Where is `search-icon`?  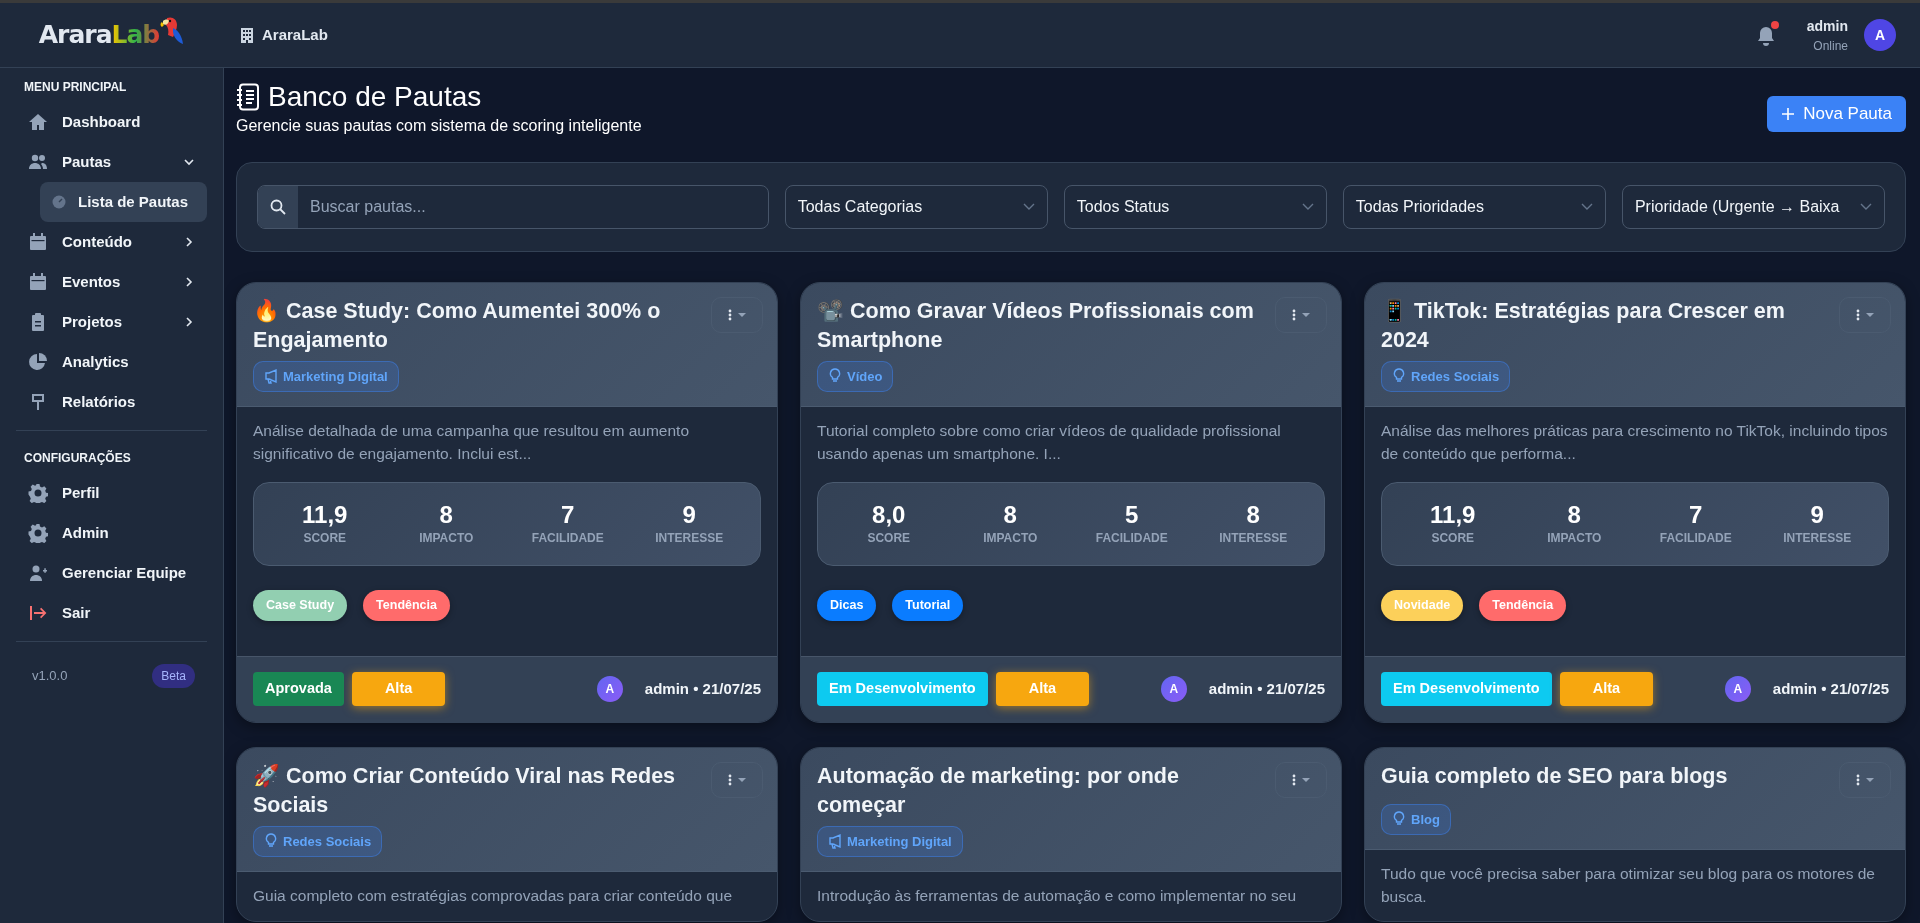 search-icon is located at coordinates (278, 206).